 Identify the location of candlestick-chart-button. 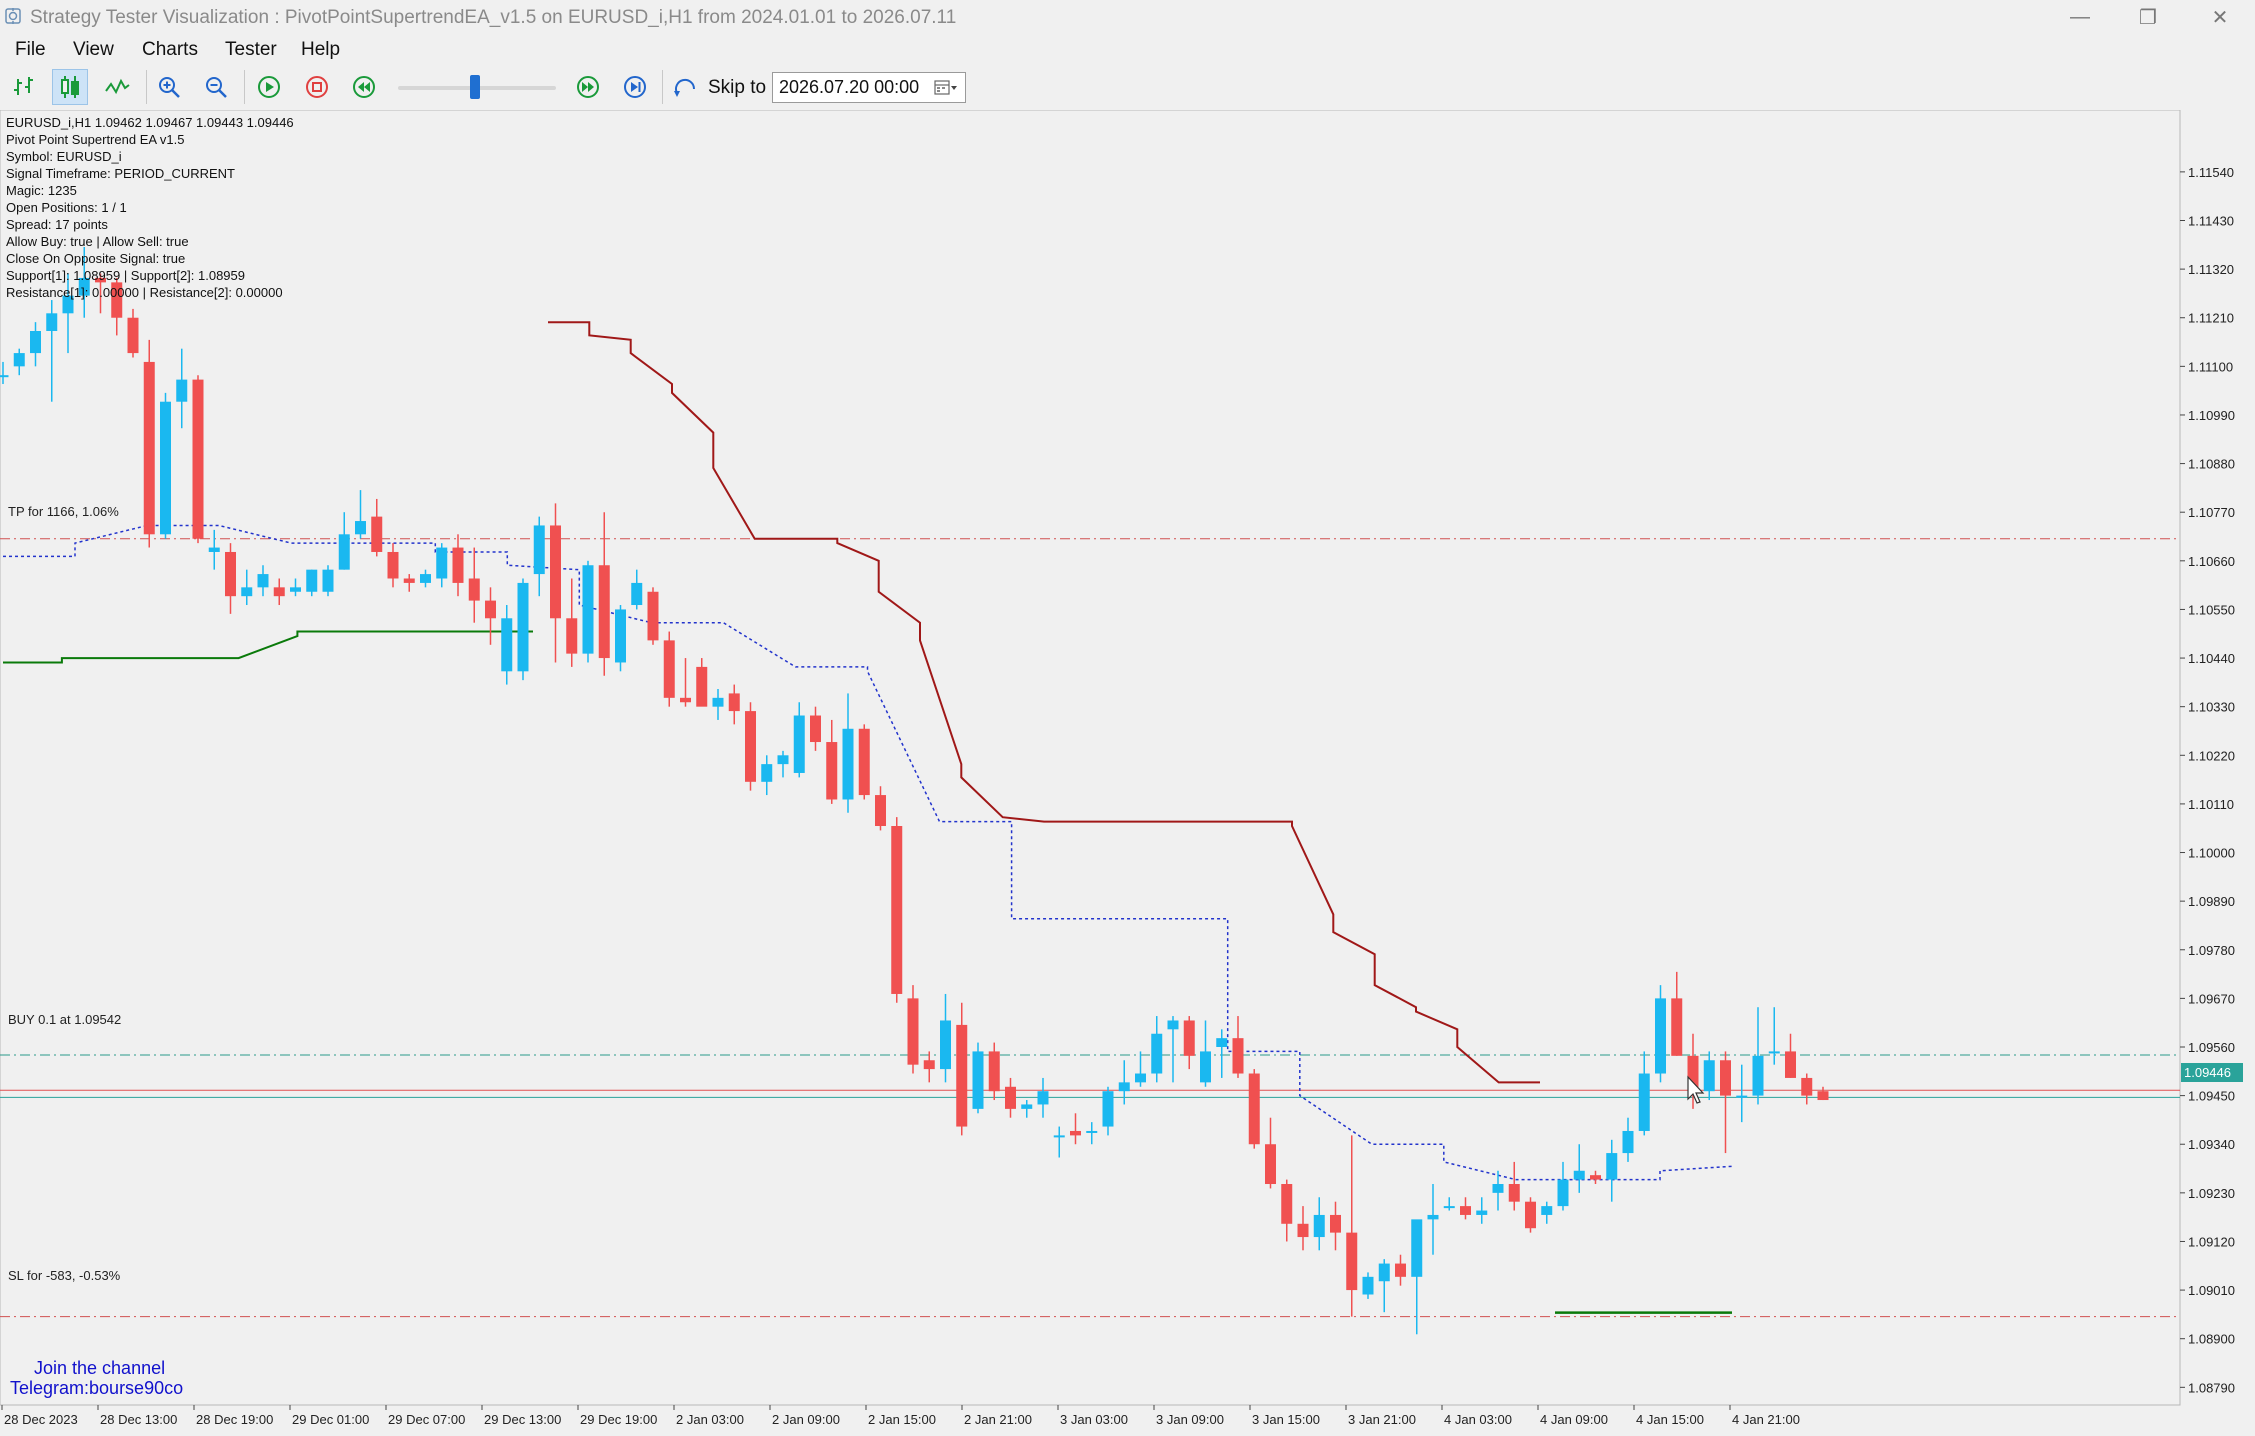
(70, 87).